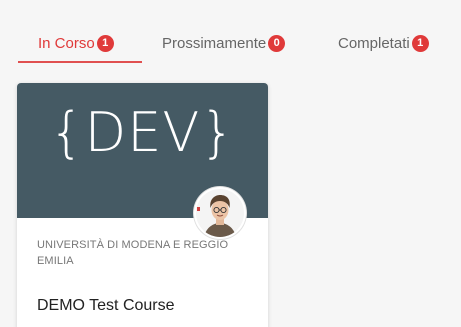 This screenshot has width=461, height=327. I want to click on count-badge: 0, so click(277, 43).